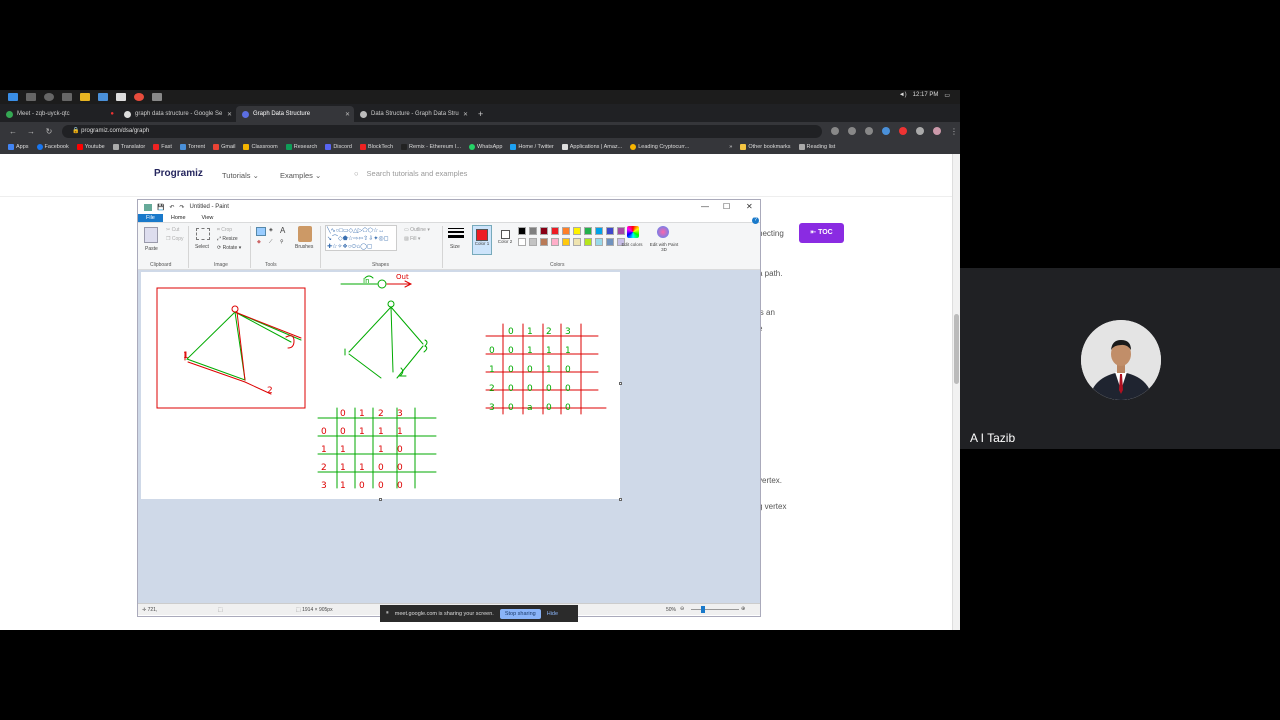  Describe the element at coordinates (178, 173) in the screenshot. I see `site-logo: Programiz` at that location.